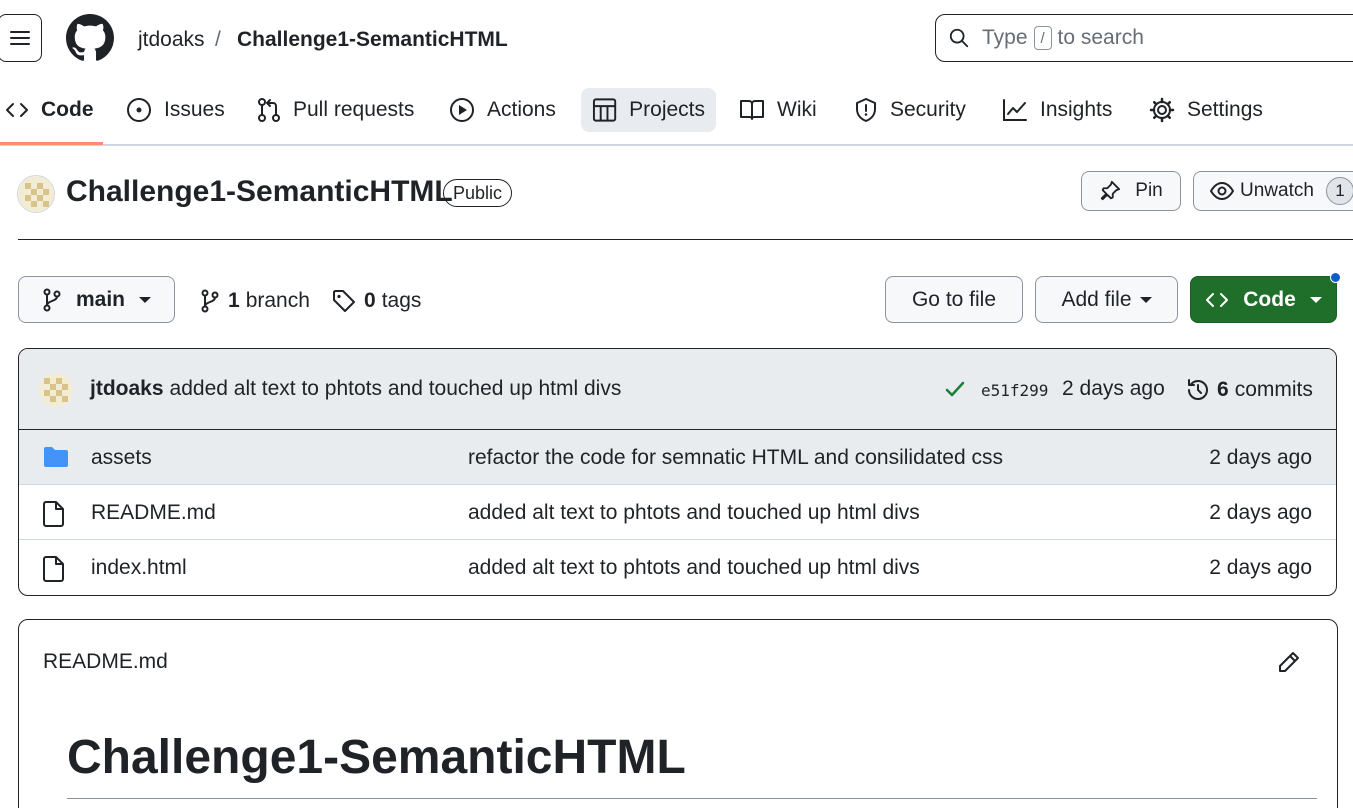 This screenshot has width=1353, height=808. I want to click on file-name-link: index.html, so click(139, 568).